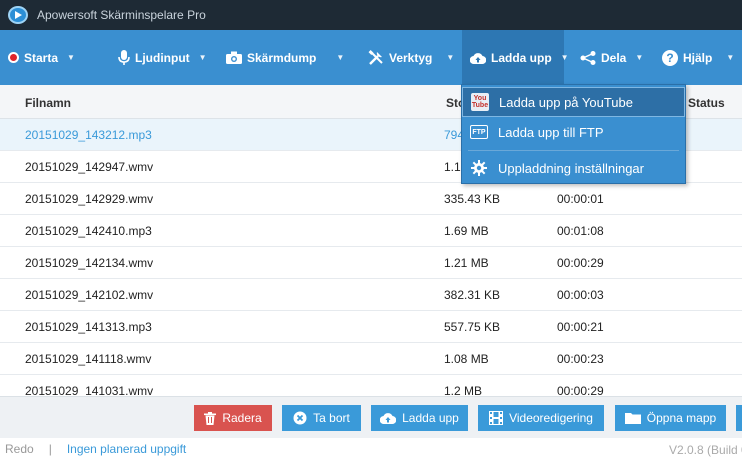 The width and height of the screenshot is (742, 460). What do you see at coordinates (466, 263) in the screenshot?
I see `file-size: 1.21 MB` at bounding box center [466, 263].